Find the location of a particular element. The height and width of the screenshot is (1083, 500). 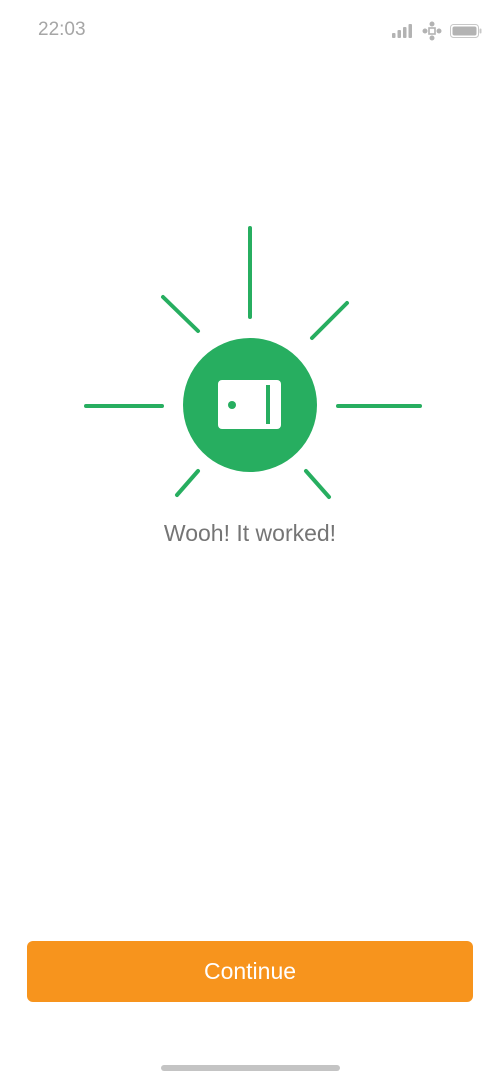

wallet-icon is located at coordinates (249, 404).